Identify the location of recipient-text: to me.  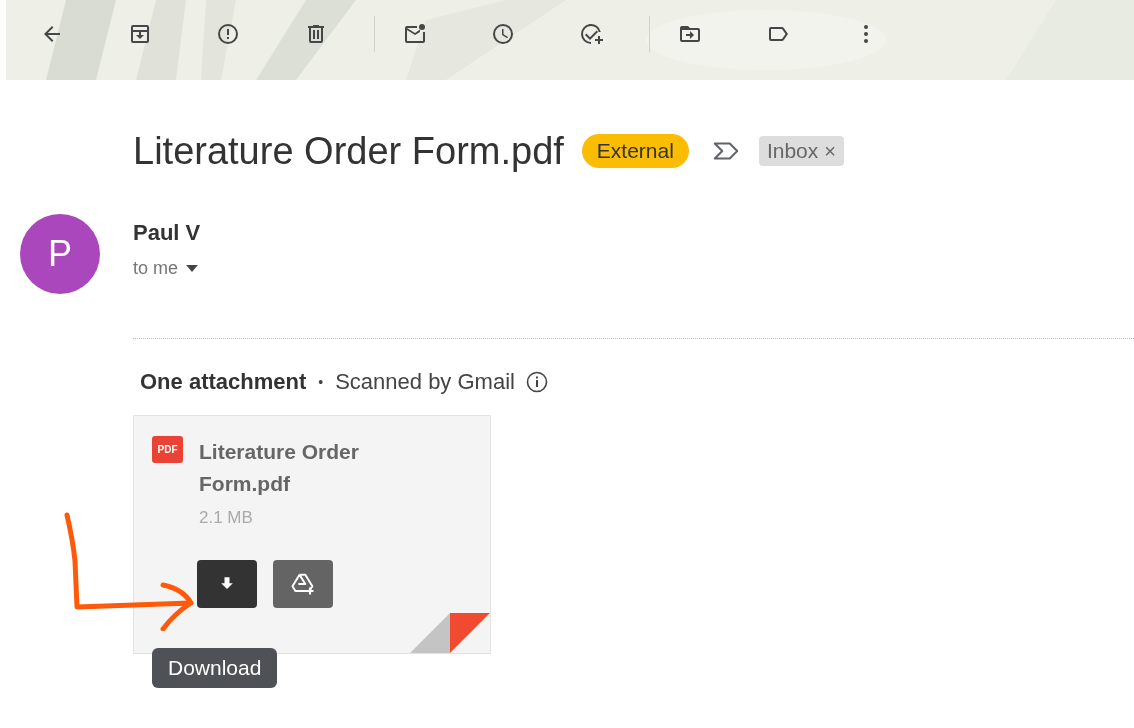
(156, 268).